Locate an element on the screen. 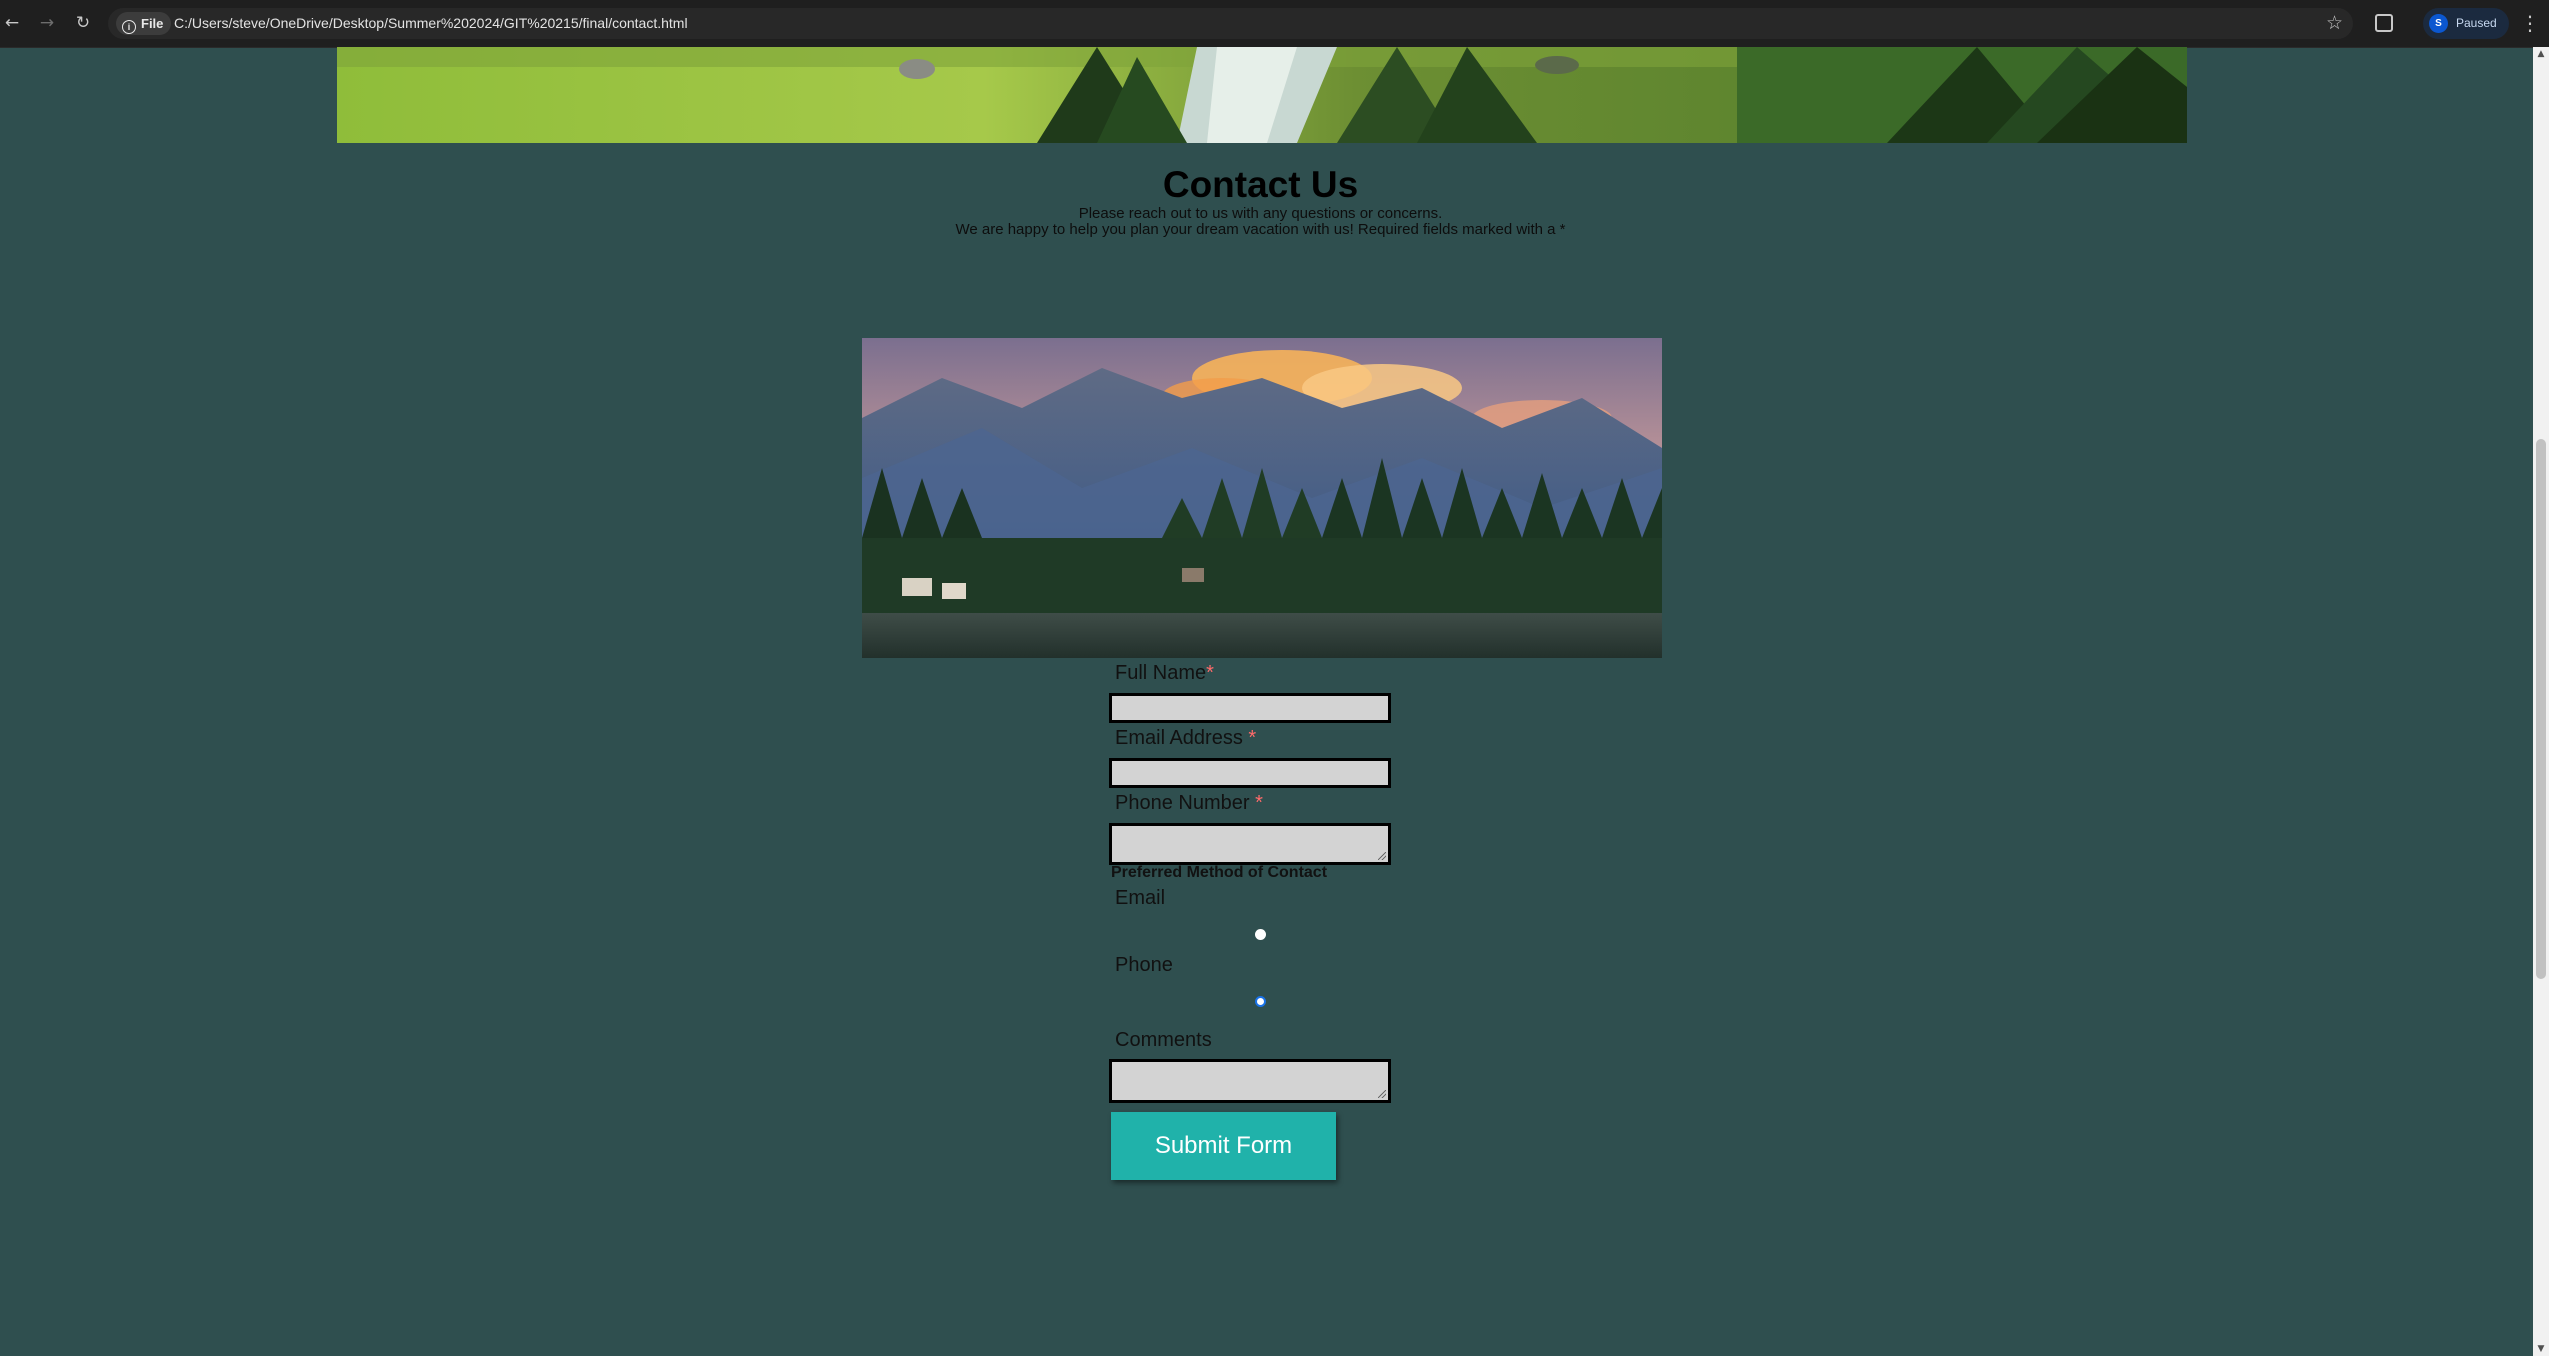  comments-field is located at coordinates (1250, 1081).